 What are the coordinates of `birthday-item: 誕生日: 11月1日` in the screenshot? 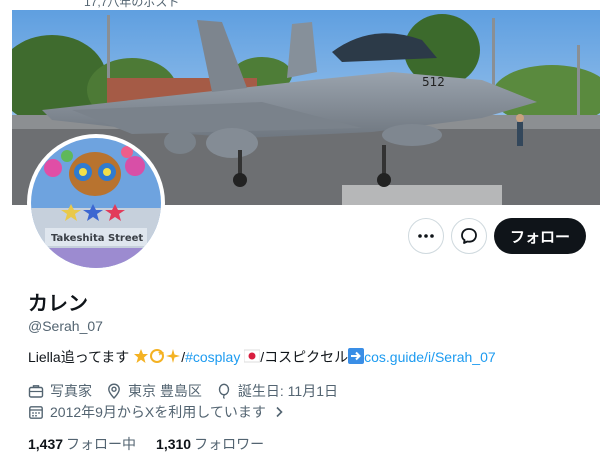 It's located at (277, 391).